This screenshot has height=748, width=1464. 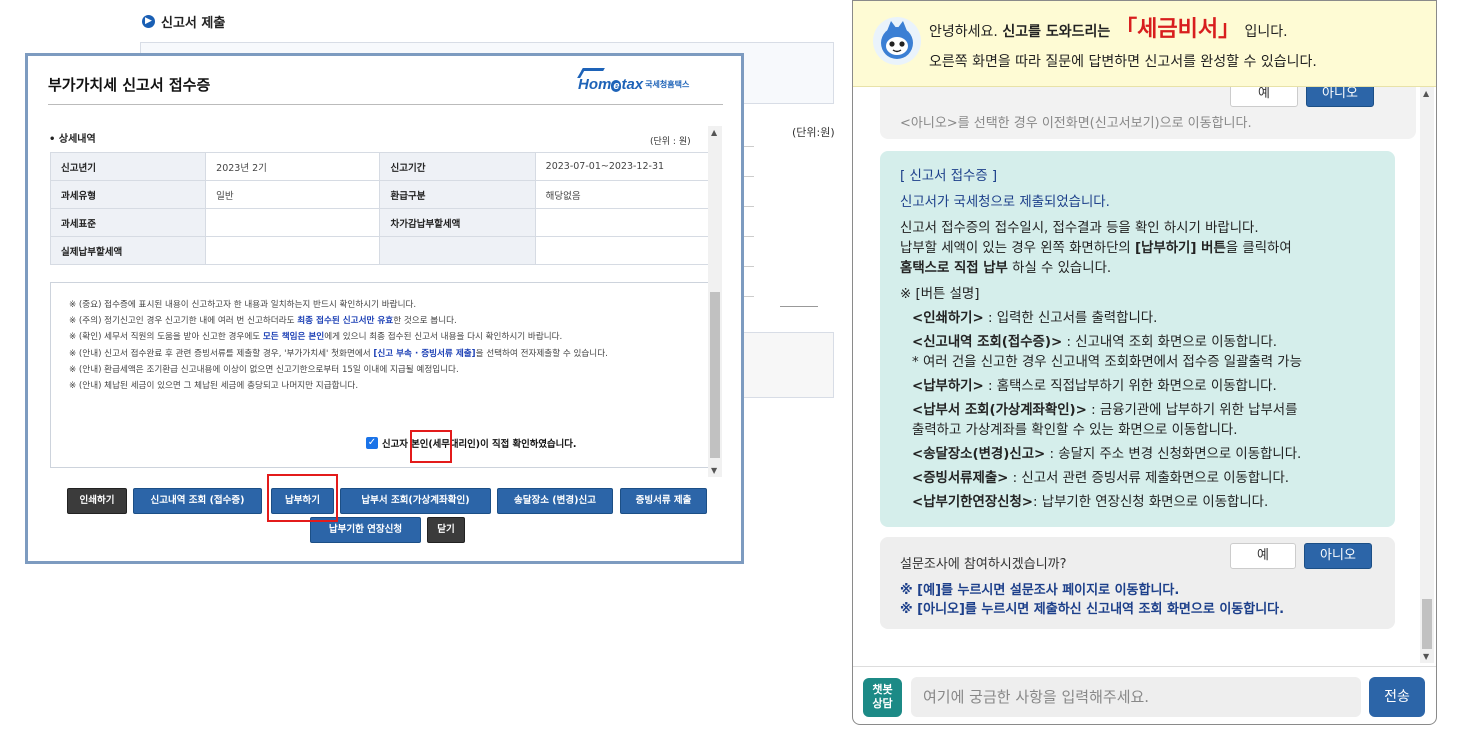 What do you see at coordinates (431, 446) in the screenshot?
I see `checkbox-highlight-box` at bounding box center [431, 446].